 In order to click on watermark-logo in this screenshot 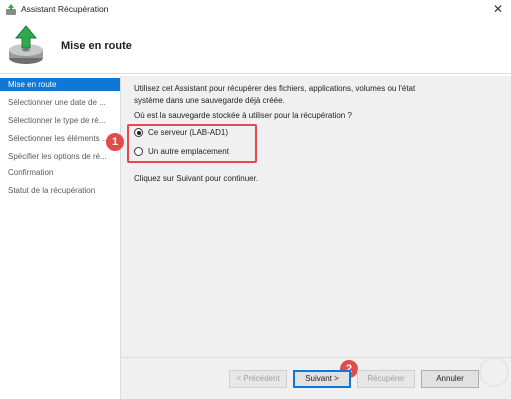, I will do `click(494, 372)`.